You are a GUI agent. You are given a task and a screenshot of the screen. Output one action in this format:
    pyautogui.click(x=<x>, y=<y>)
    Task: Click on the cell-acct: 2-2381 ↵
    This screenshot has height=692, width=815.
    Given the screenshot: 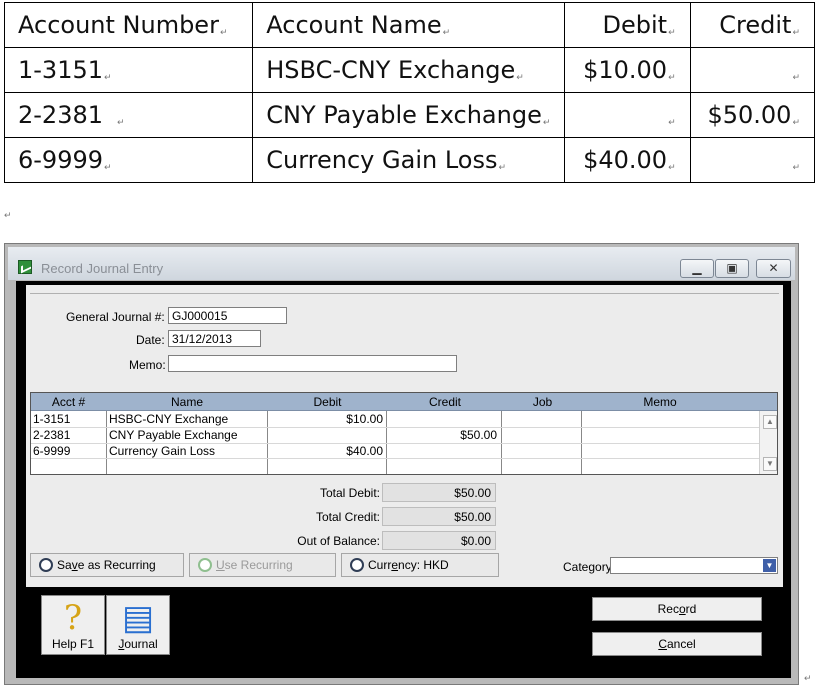 What is the action you would take?
    pyautogui.click(x=128, y=115)
    